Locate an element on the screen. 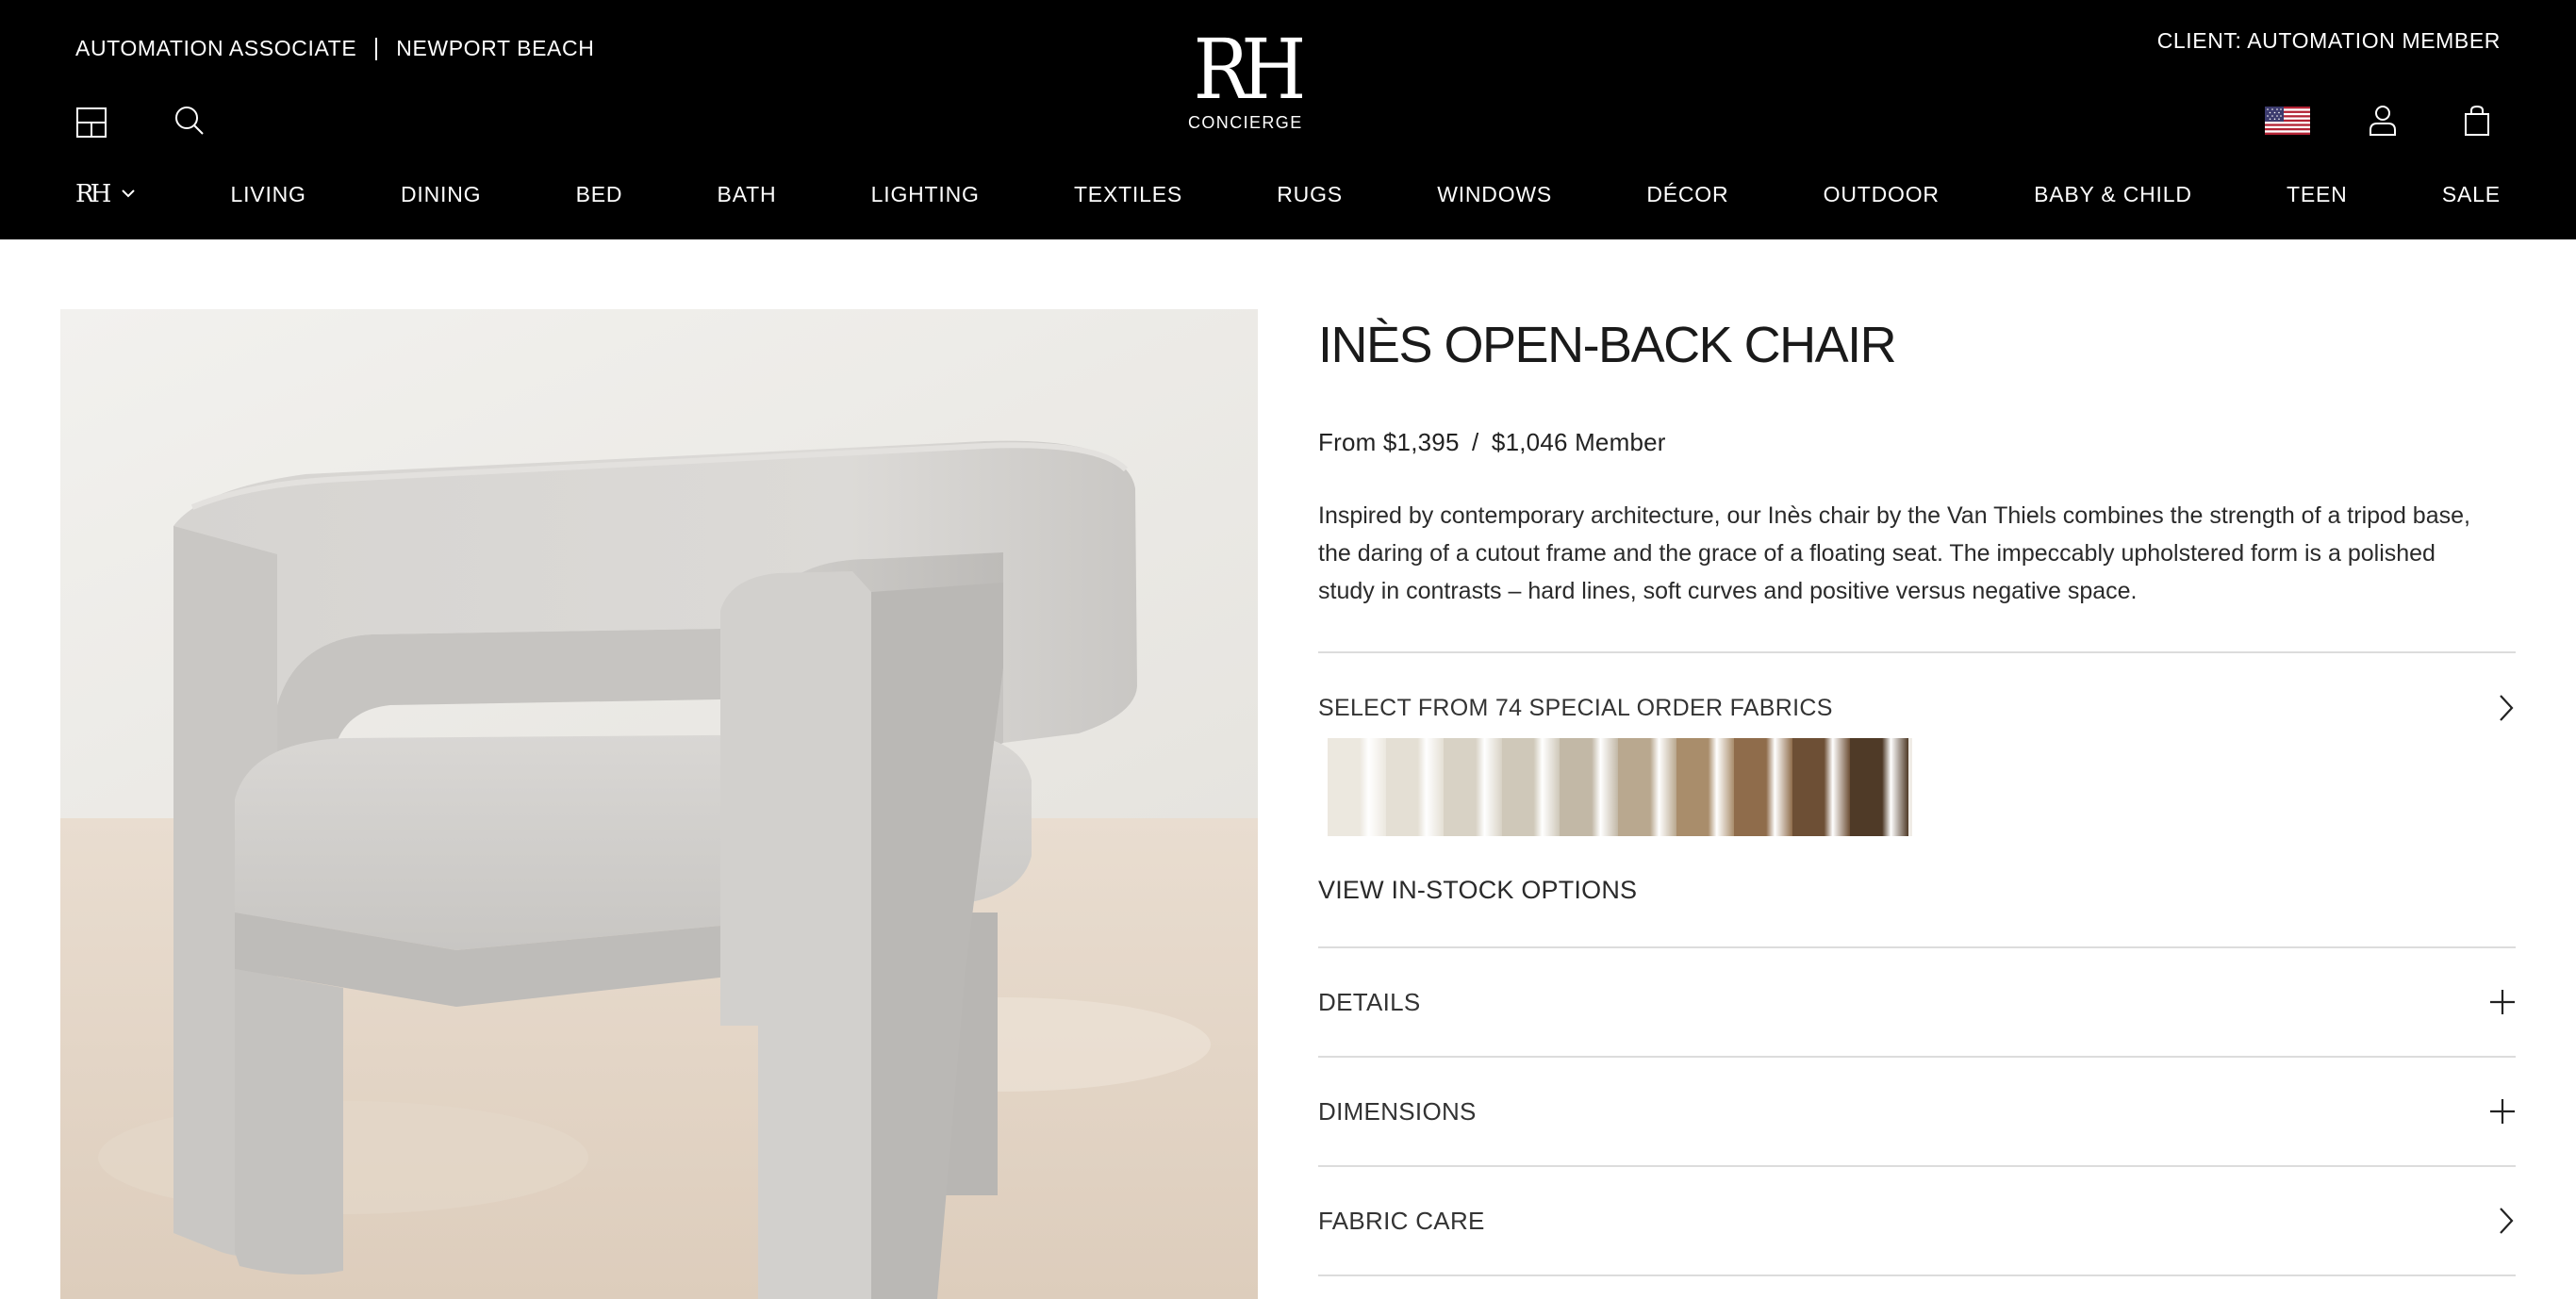 The height and width of the screenshot is (1299, 2576). fabric-care-accordion: FABRIC CARE is located at coordinates (1917, 1221).